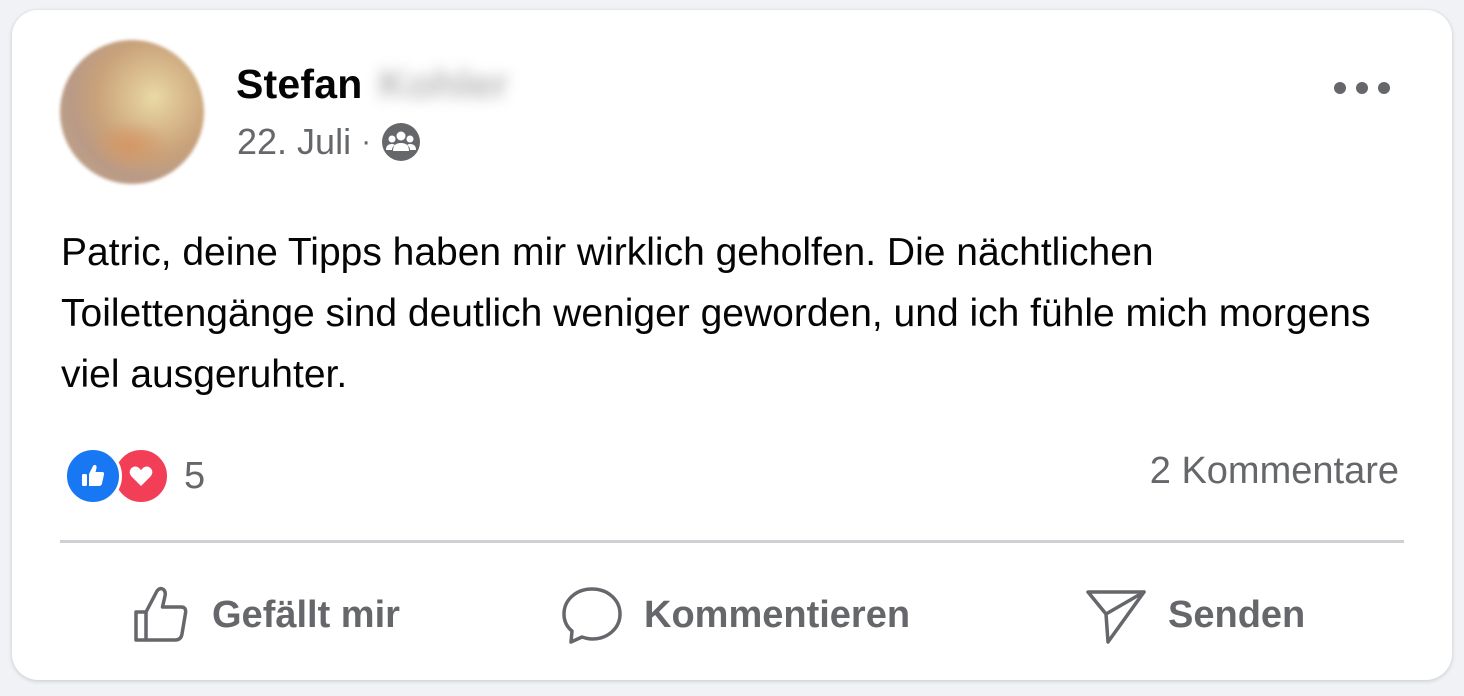  Describe the element at coordinates (1274, 471) in the screenshot. I see `comments-count-link: 2 Kommentare` at that location.